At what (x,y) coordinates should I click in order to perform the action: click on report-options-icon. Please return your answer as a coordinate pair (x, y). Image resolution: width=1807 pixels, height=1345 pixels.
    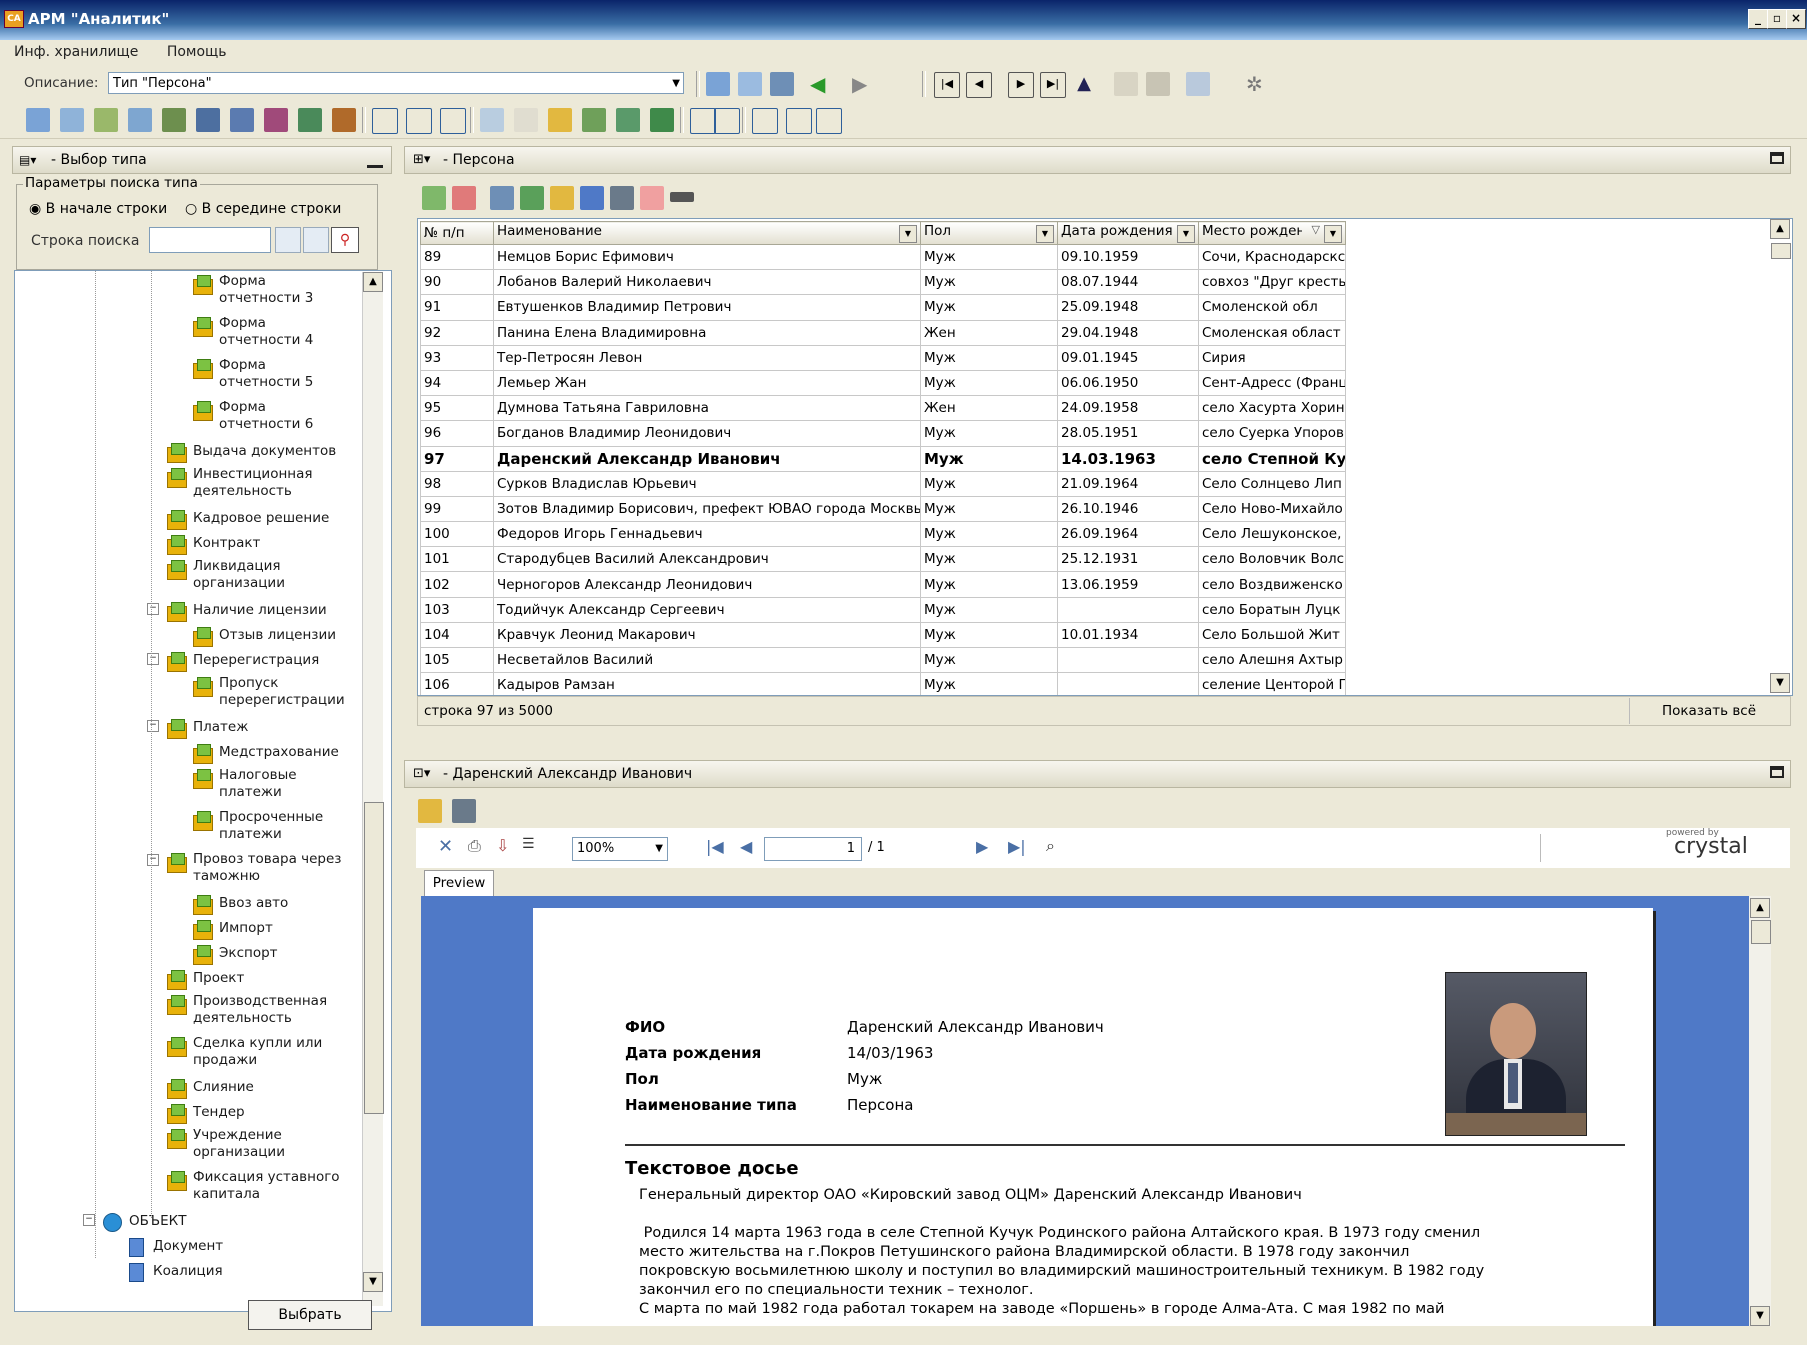
    Looking at the image, I should click on (464, 811).